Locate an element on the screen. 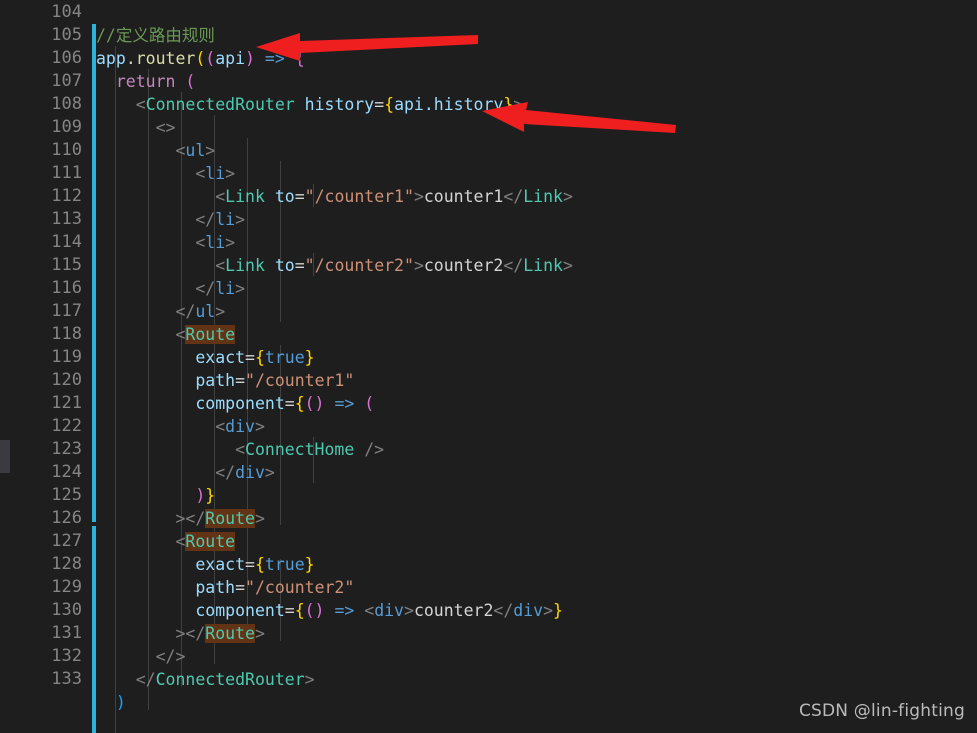 The width and height of the screenshot is (977, 733). code-line-134: ) is located at coordinates (111, 702).